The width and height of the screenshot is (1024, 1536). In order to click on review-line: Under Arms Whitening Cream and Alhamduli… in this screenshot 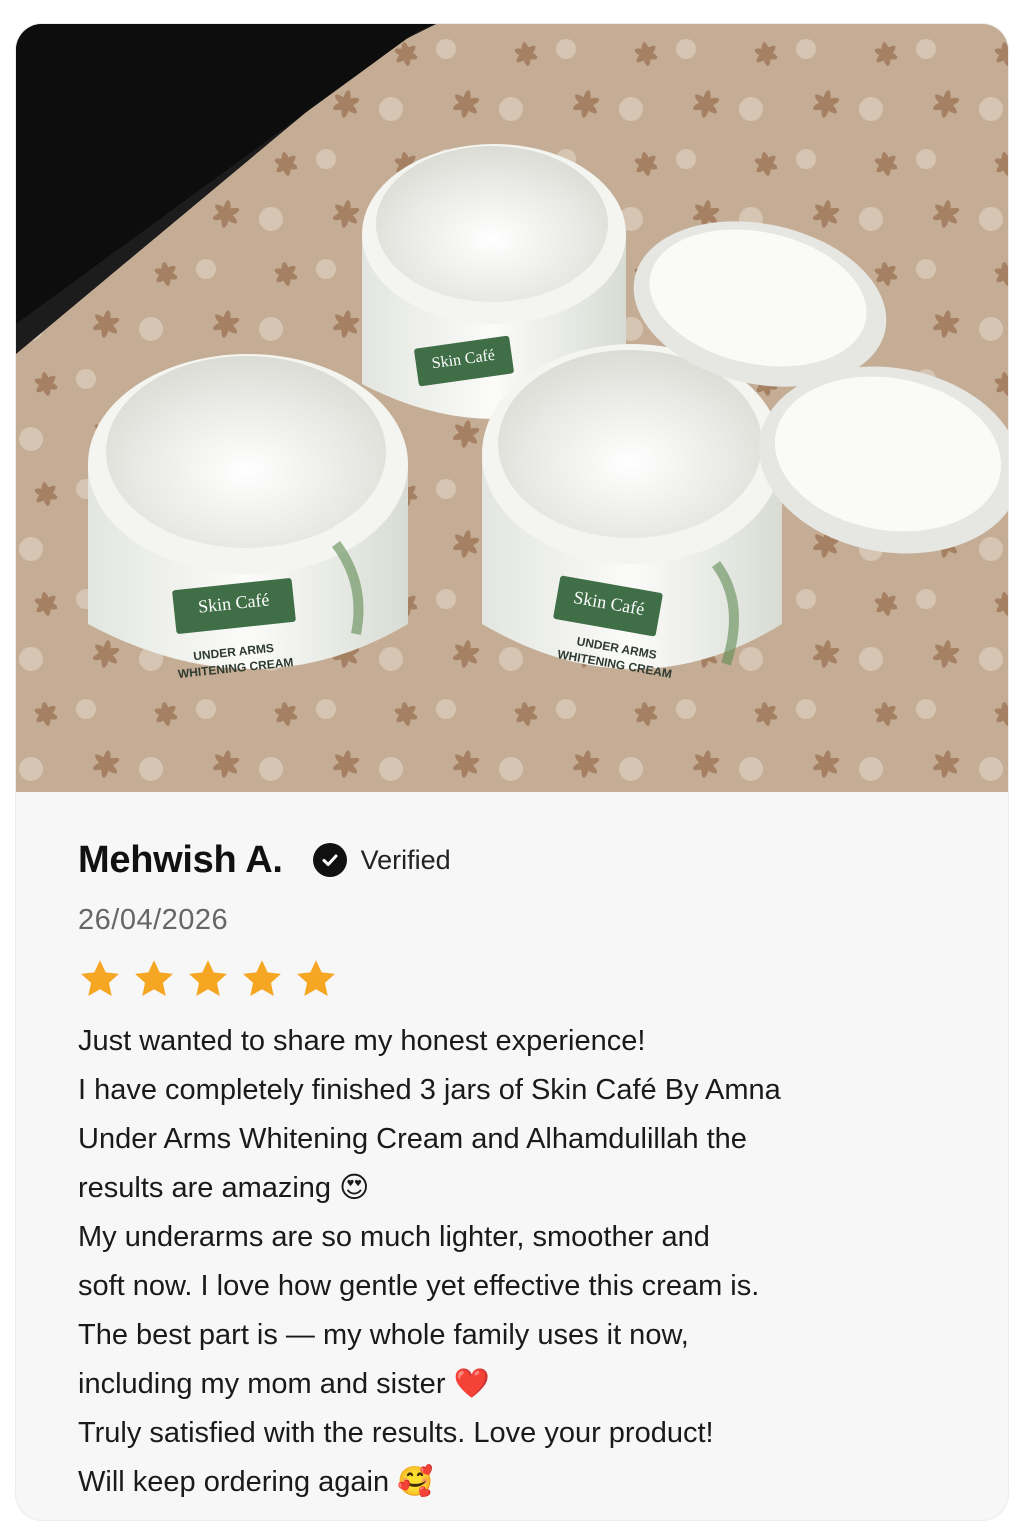, I will do `click(412, 1139)`.